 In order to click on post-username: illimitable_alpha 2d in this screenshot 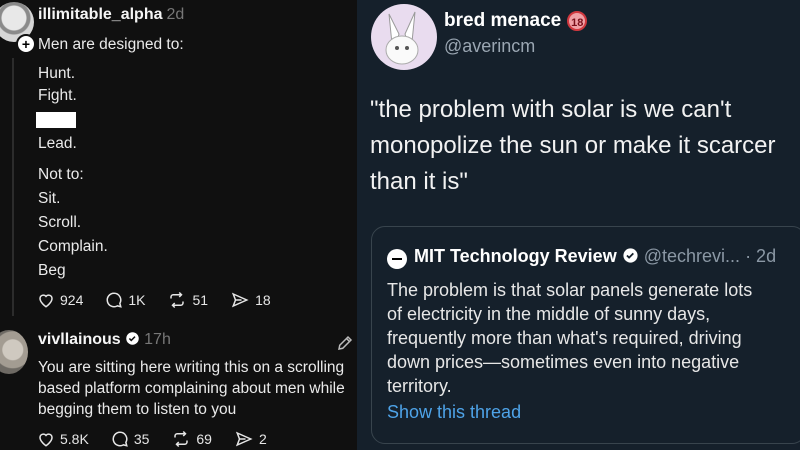, I will do `click(111, 15)`.